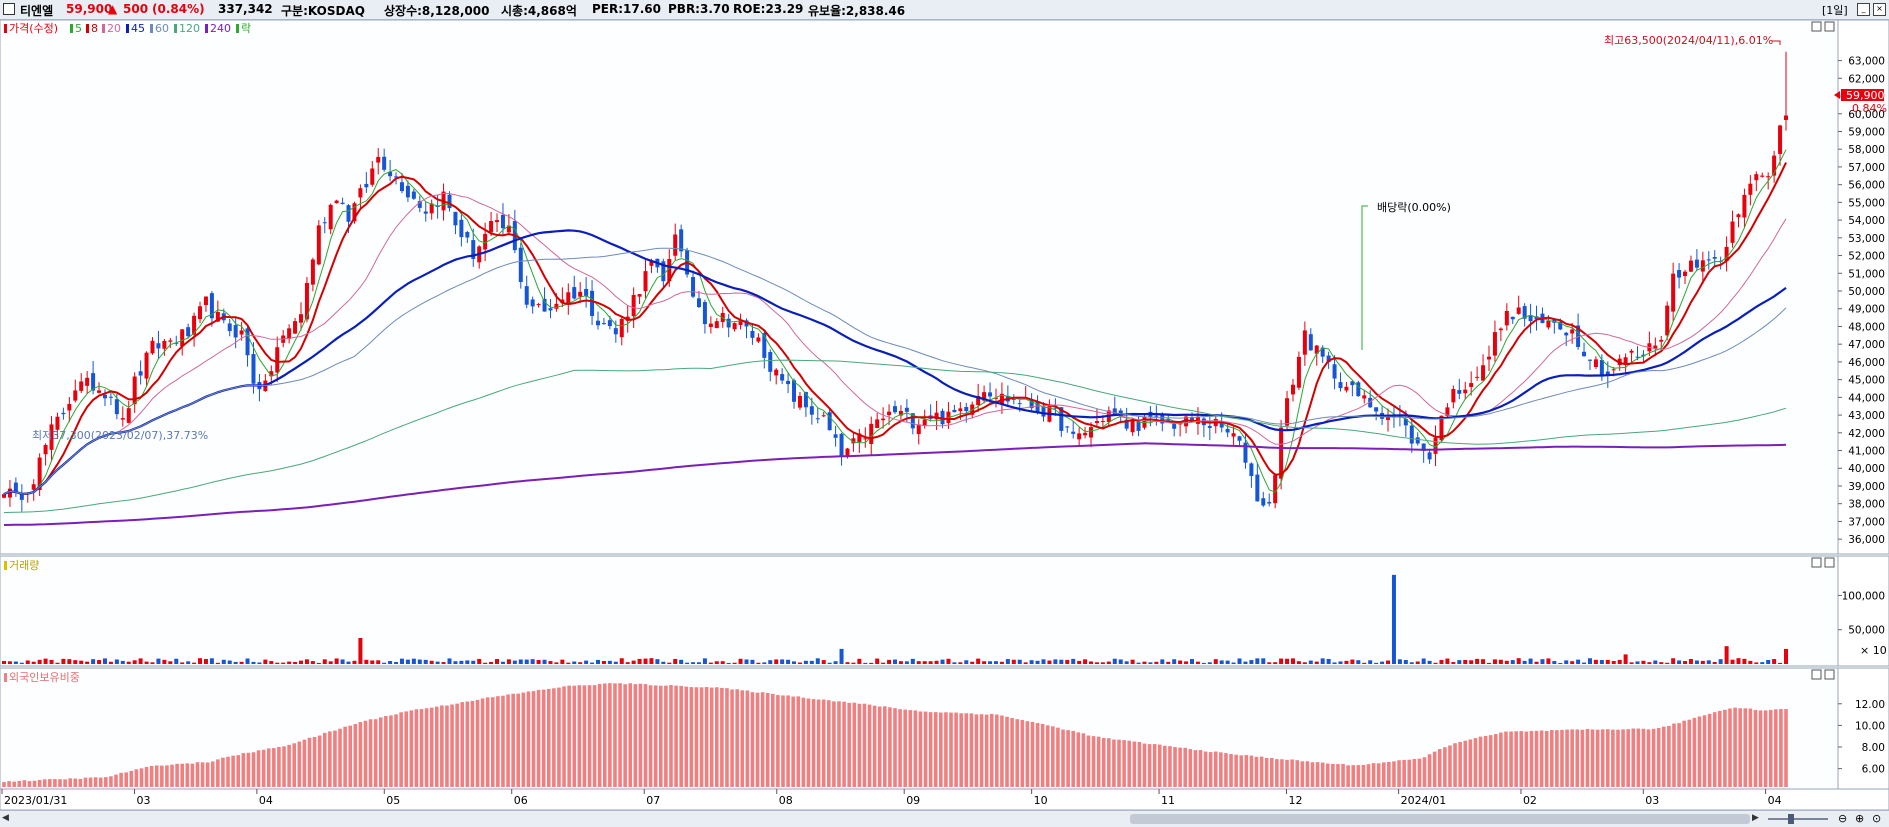  I want to click on zoom-in-icon: ⊕, so click(1859, 818).